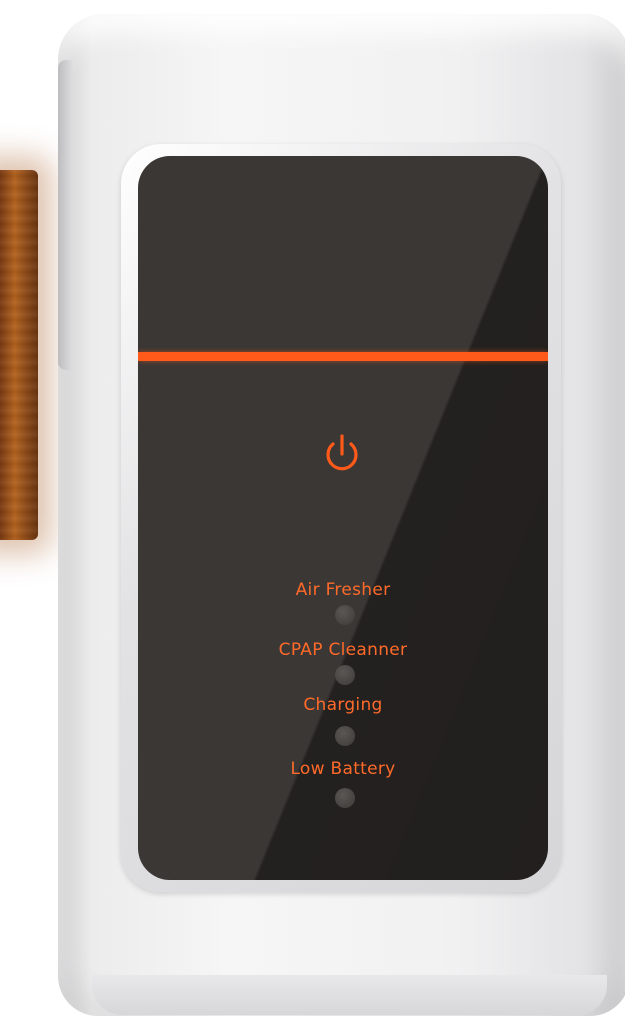 The width and height of the screenshot is (625, 1035). I want to click on power-icon, so click(342, 455).